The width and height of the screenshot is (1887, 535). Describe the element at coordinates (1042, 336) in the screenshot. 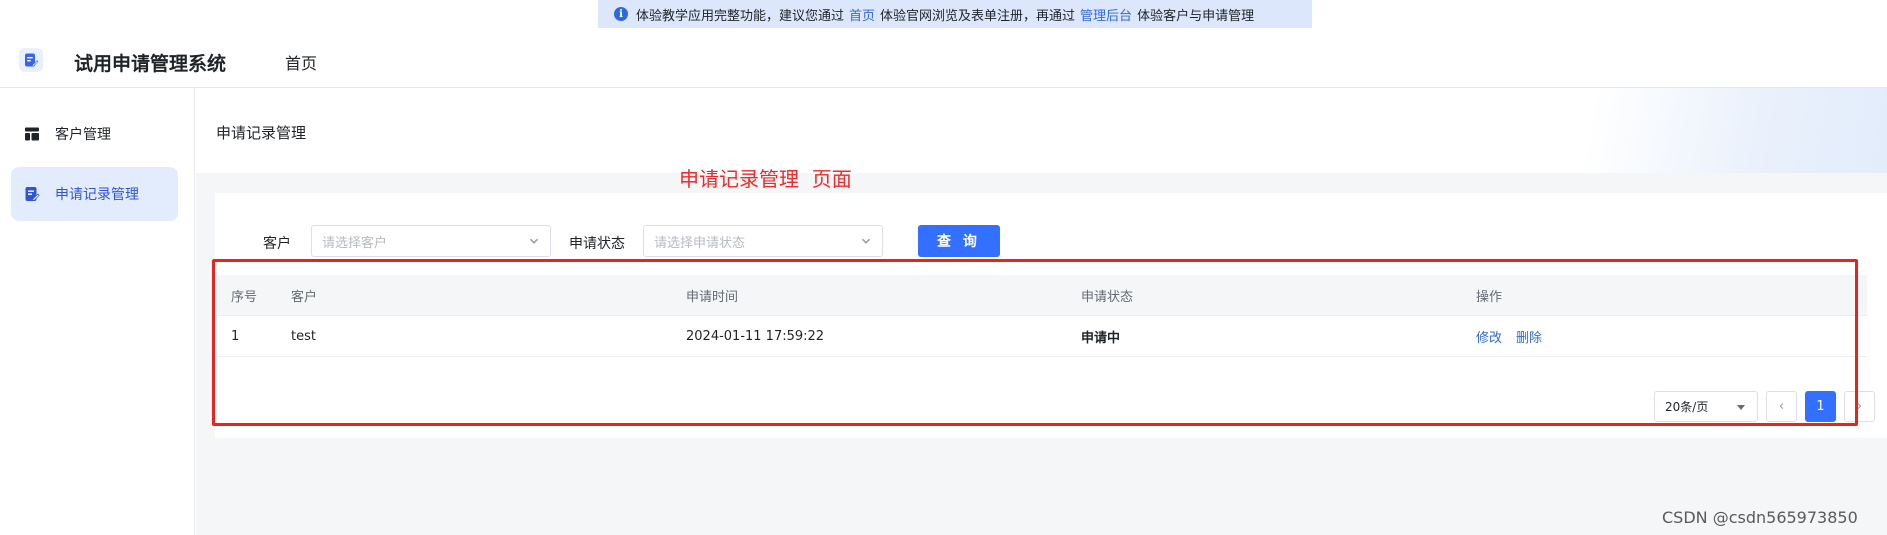

I see `table-row: 1 test 2024-01-11 17:59:22 申请中 修改 删除` at that location.